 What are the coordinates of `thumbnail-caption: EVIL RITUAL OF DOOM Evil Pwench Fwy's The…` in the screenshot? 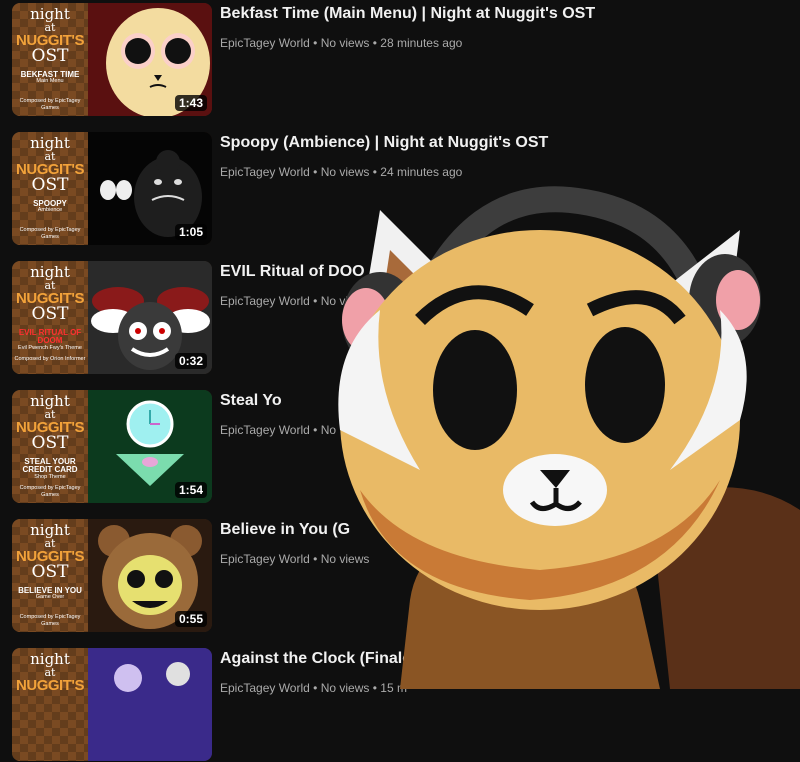 It's located at (50, 339).